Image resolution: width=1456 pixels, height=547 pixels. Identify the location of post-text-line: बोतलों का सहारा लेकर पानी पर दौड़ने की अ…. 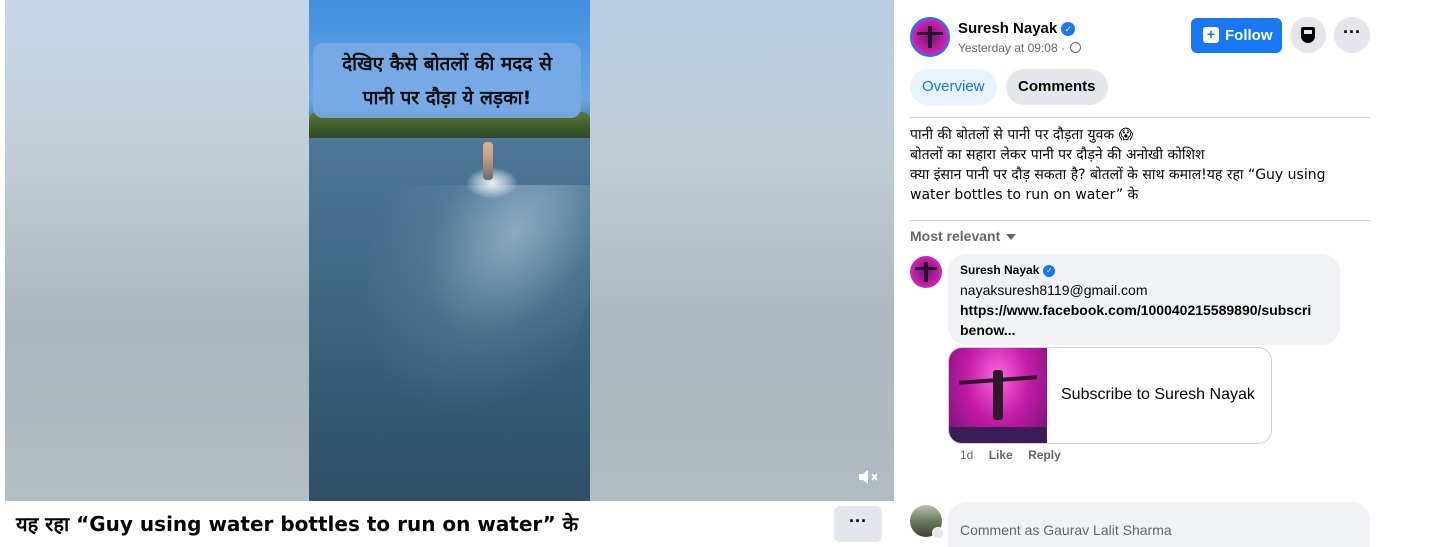
(1057, 155).